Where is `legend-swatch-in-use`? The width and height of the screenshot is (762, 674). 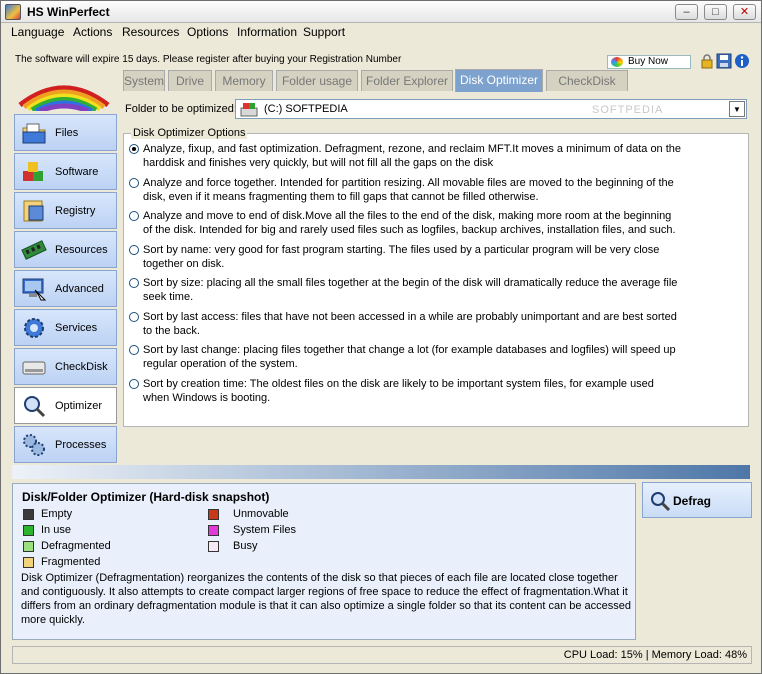
legend-swatch-in-use is located at coordinates (28, 530).